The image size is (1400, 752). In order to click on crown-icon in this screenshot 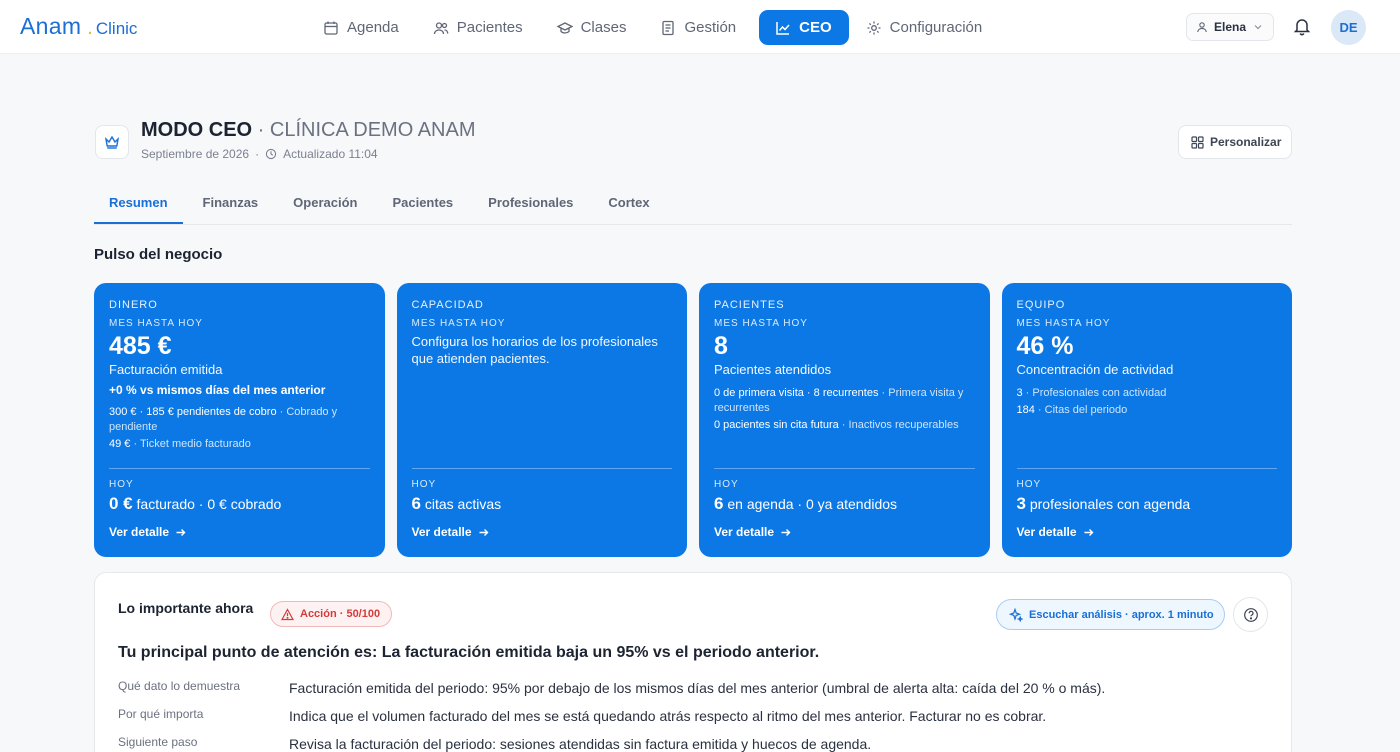, I will do `click(112, 142)`.